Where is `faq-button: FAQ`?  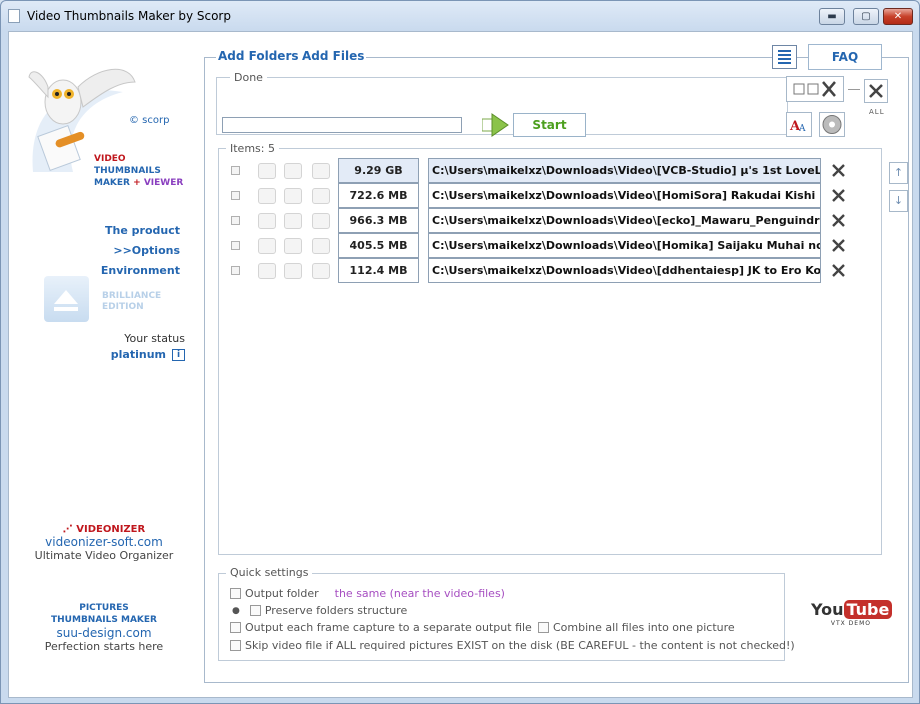 faq-button: FAQ is located at coordinates (845, 57).